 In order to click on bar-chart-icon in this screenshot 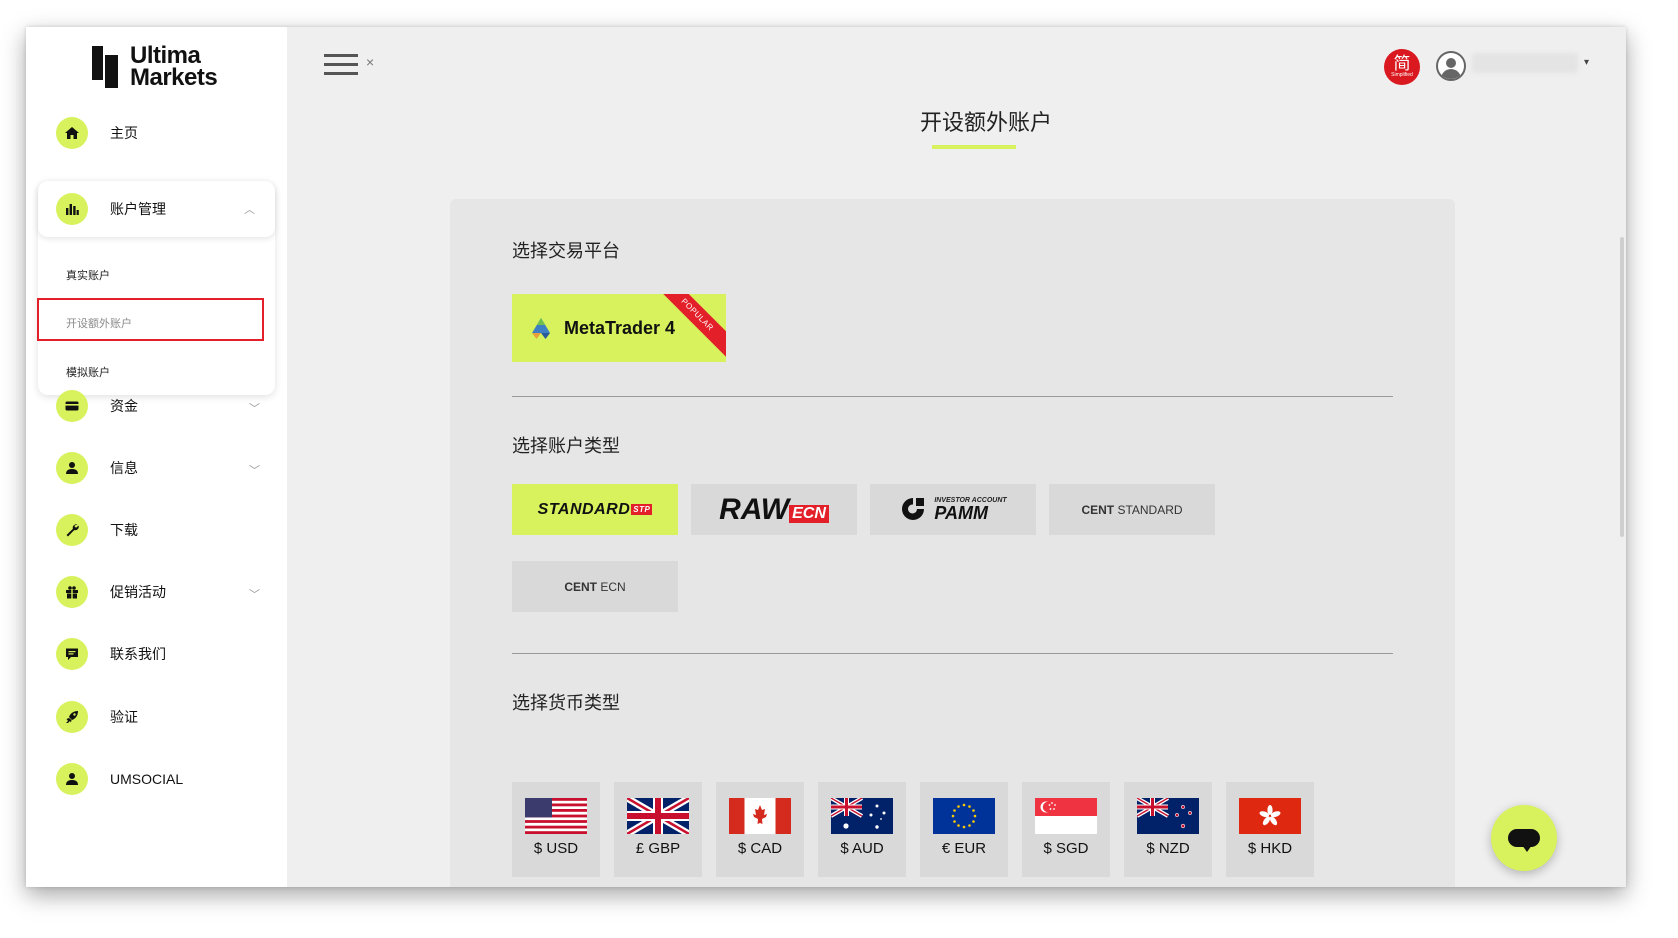, I will do `click(72, 209)`.